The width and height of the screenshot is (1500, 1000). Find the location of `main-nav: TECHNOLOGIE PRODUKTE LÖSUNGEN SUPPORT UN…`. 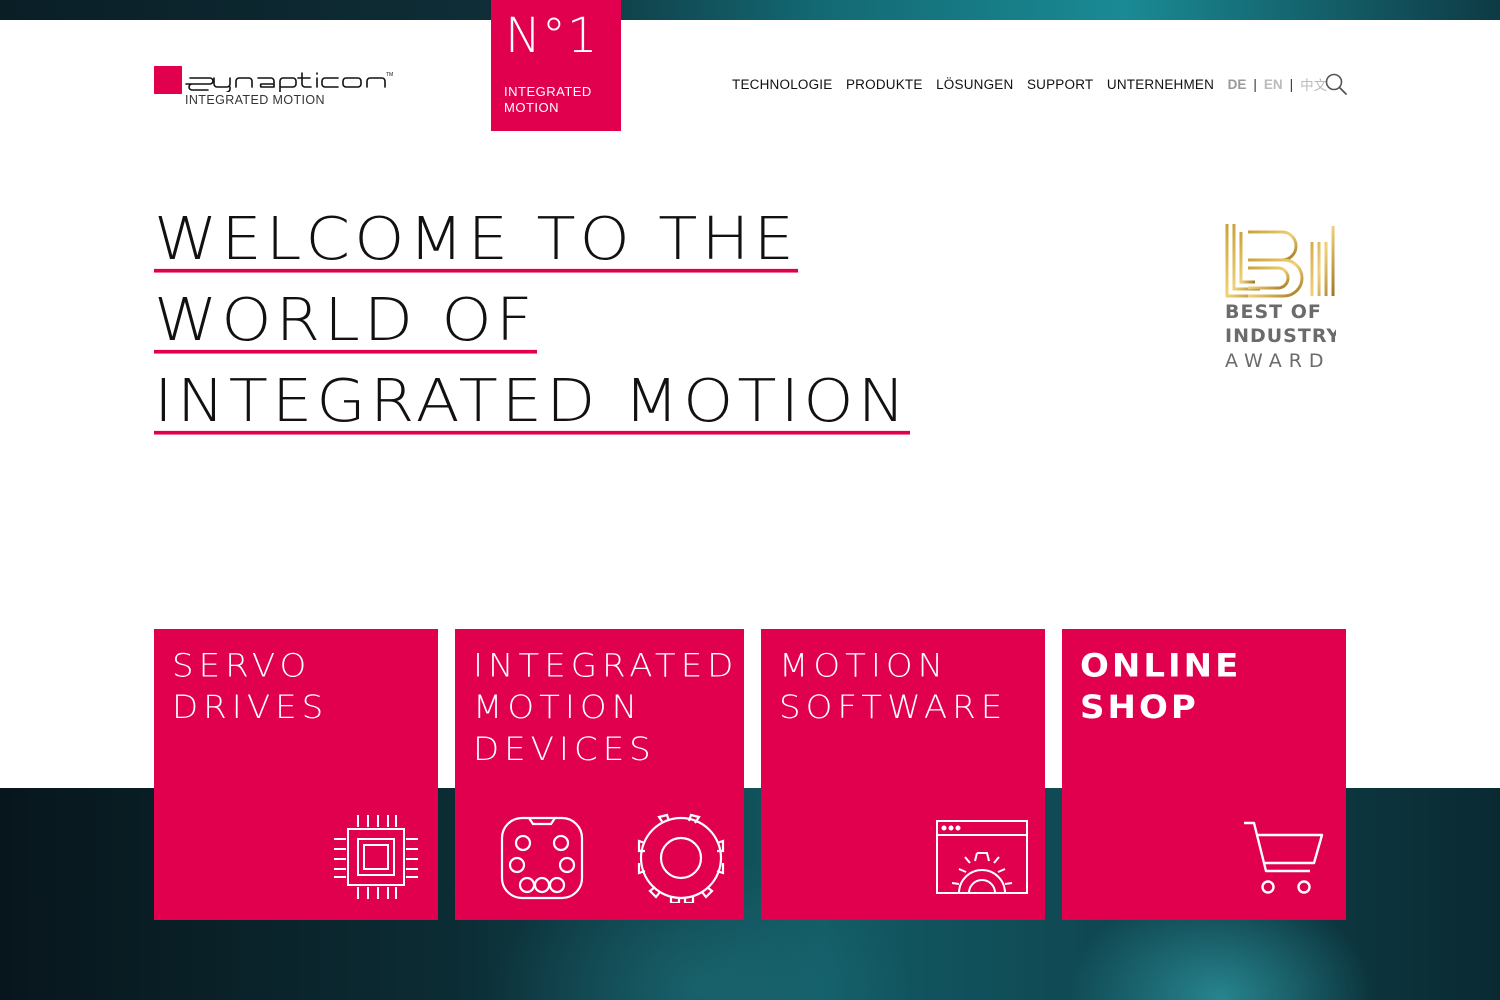

main-nav: TECHNOLOGIE PRODUKTE LÖSUNGEN SUPPORT UN… is located at coordinates (1030, 84).